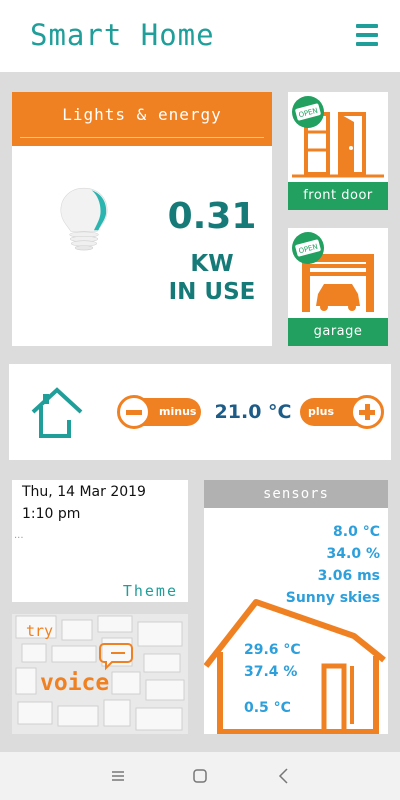  I want to click on garage-tile: OPEN garage, so click(338, 287).